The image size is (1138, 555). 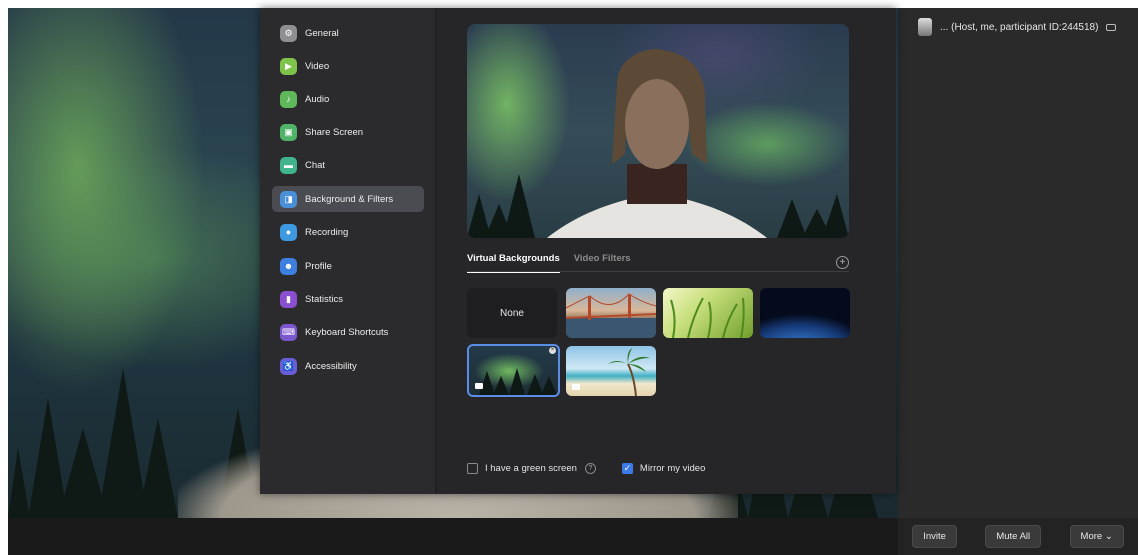 I want to click on nav-item-chat: ▬ Chat, so click(x=348, y=165).